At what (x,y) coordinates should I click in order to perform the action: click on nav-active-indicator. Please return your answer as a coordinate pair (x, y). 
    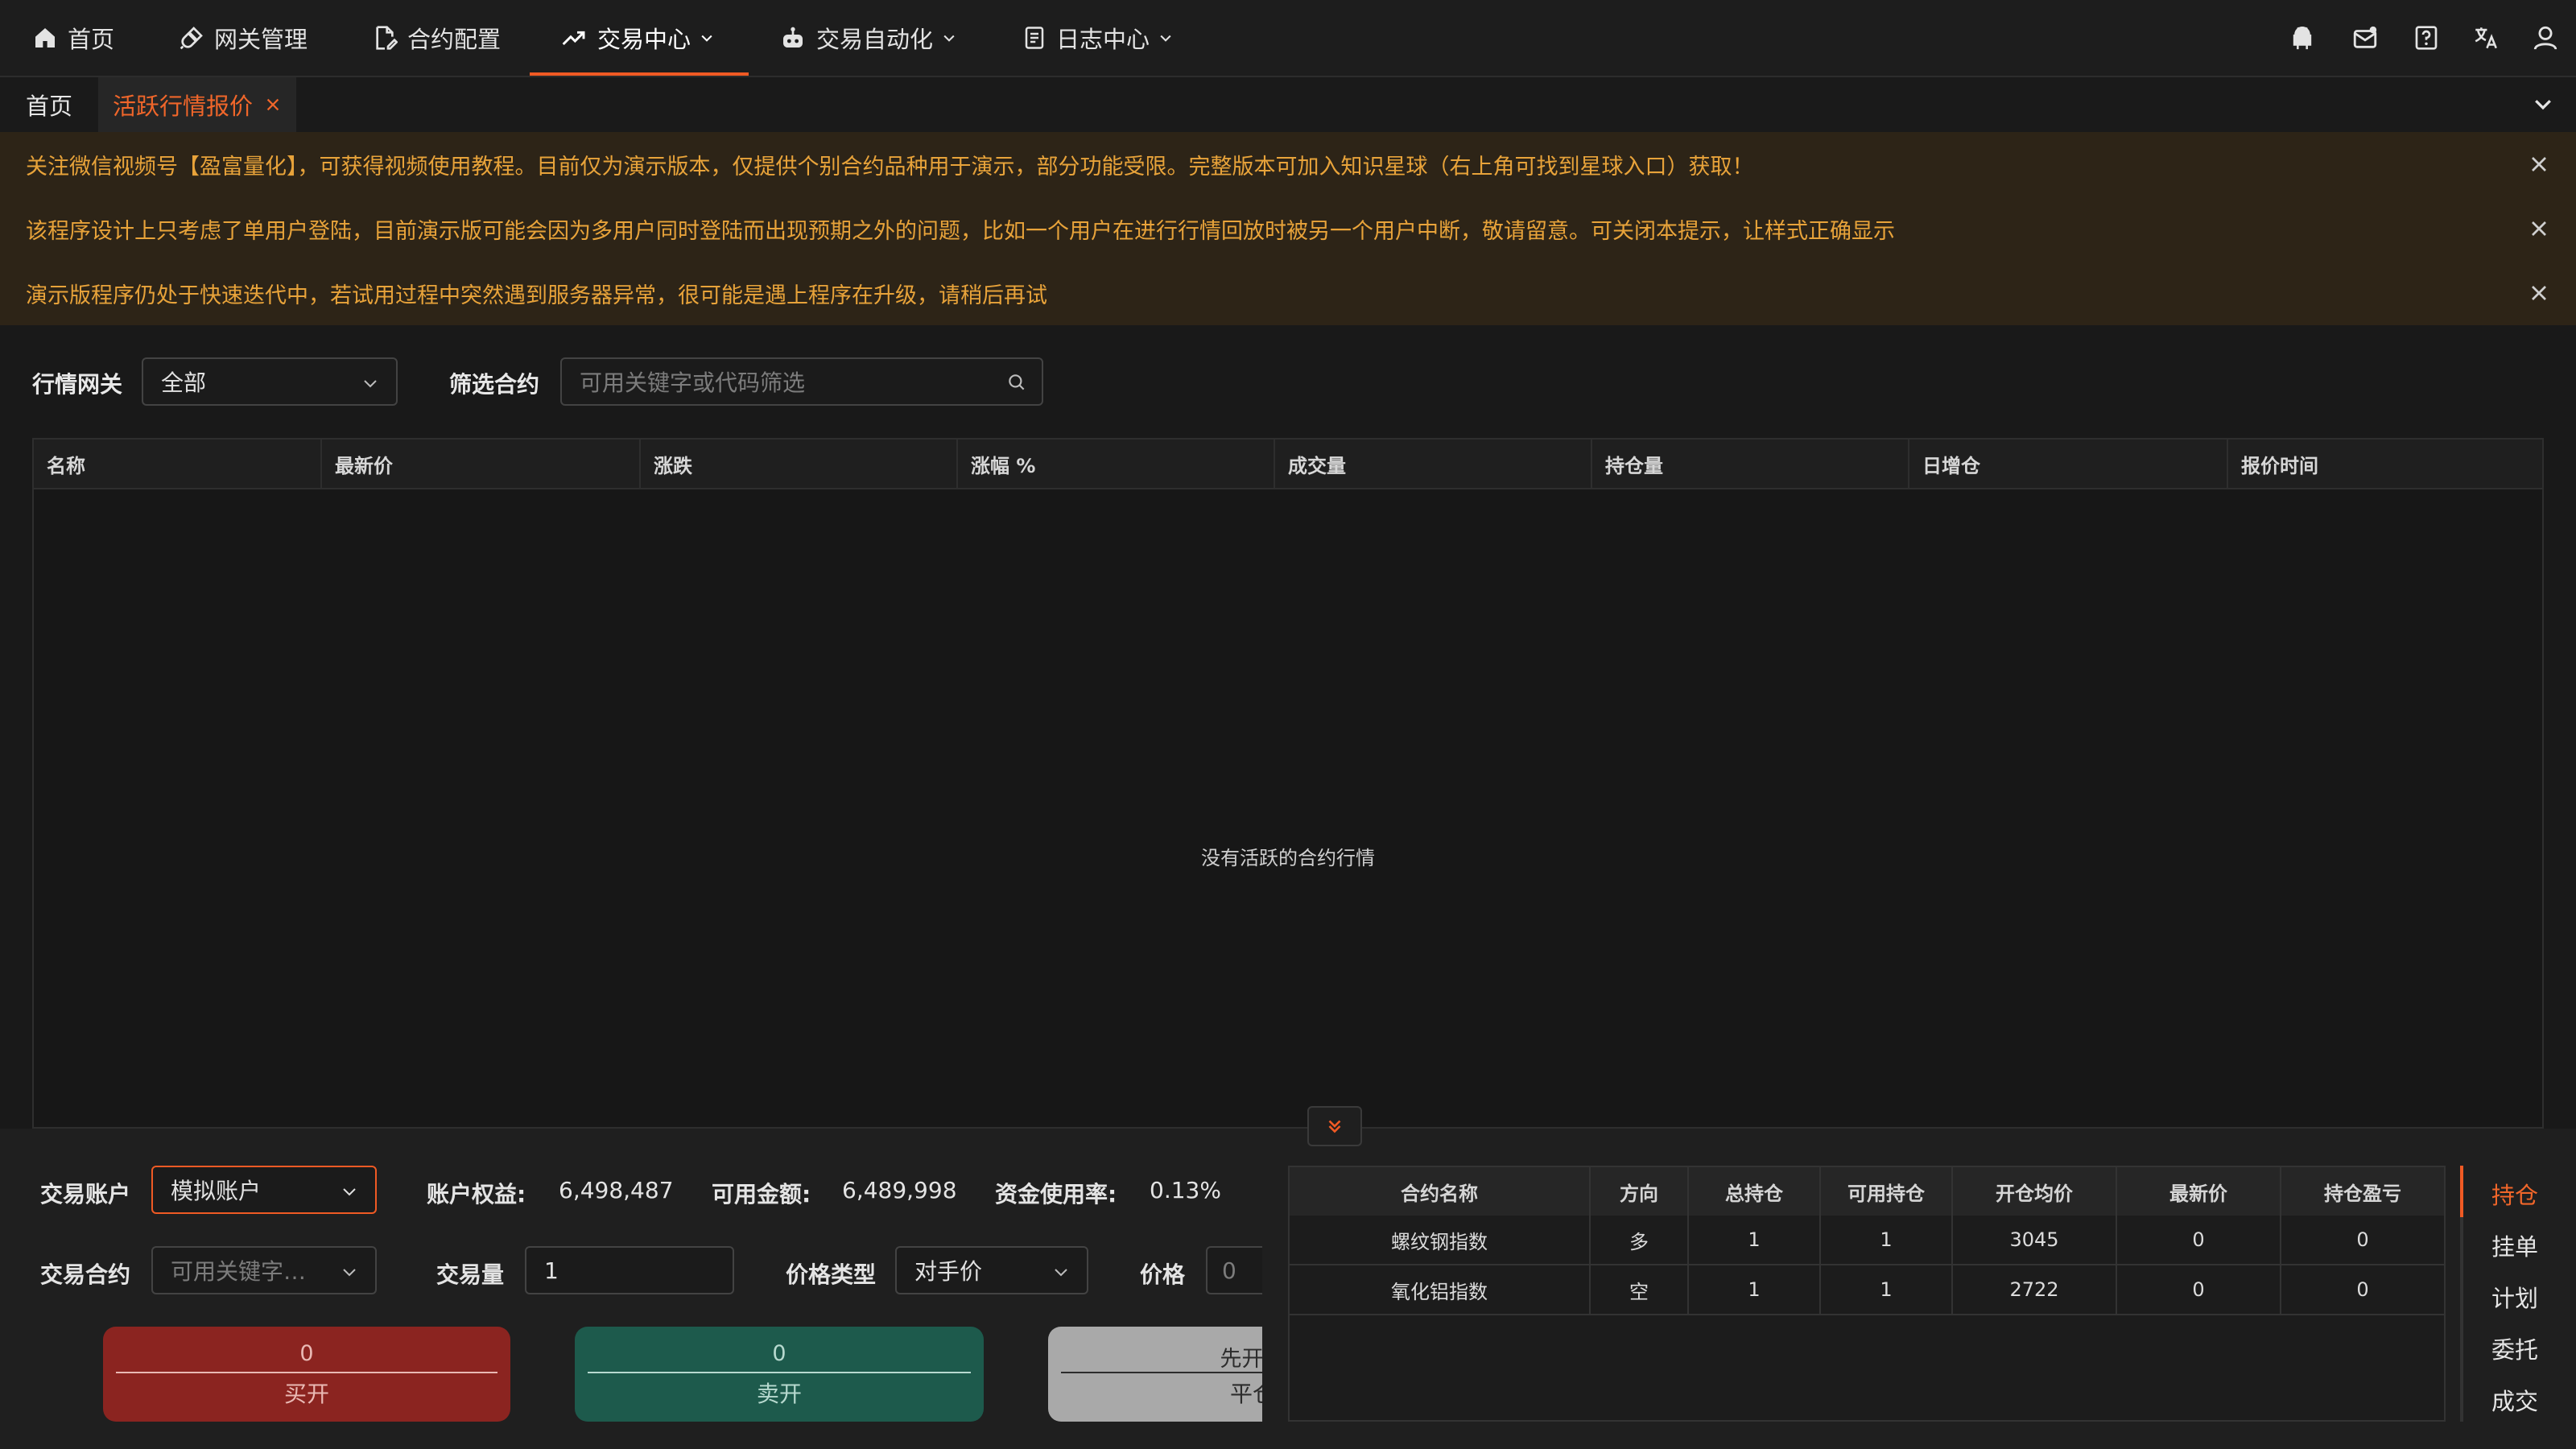
    Looking at the image, I should click on (639, 74).